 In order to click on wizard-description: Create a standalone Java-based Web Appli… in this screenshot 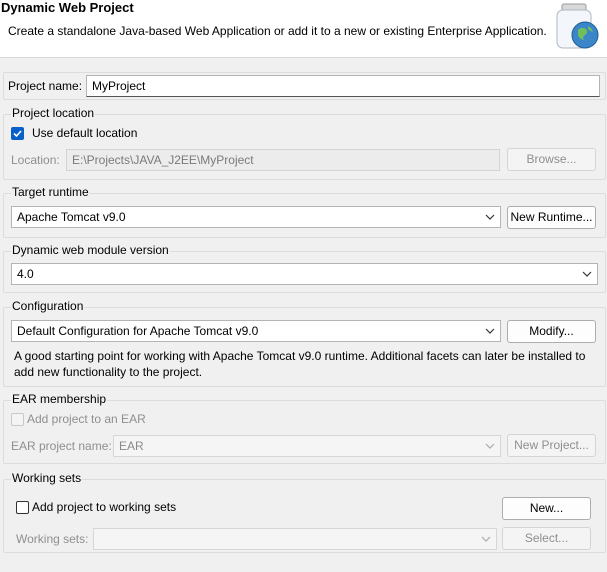, I will do `click(277, 31)`.